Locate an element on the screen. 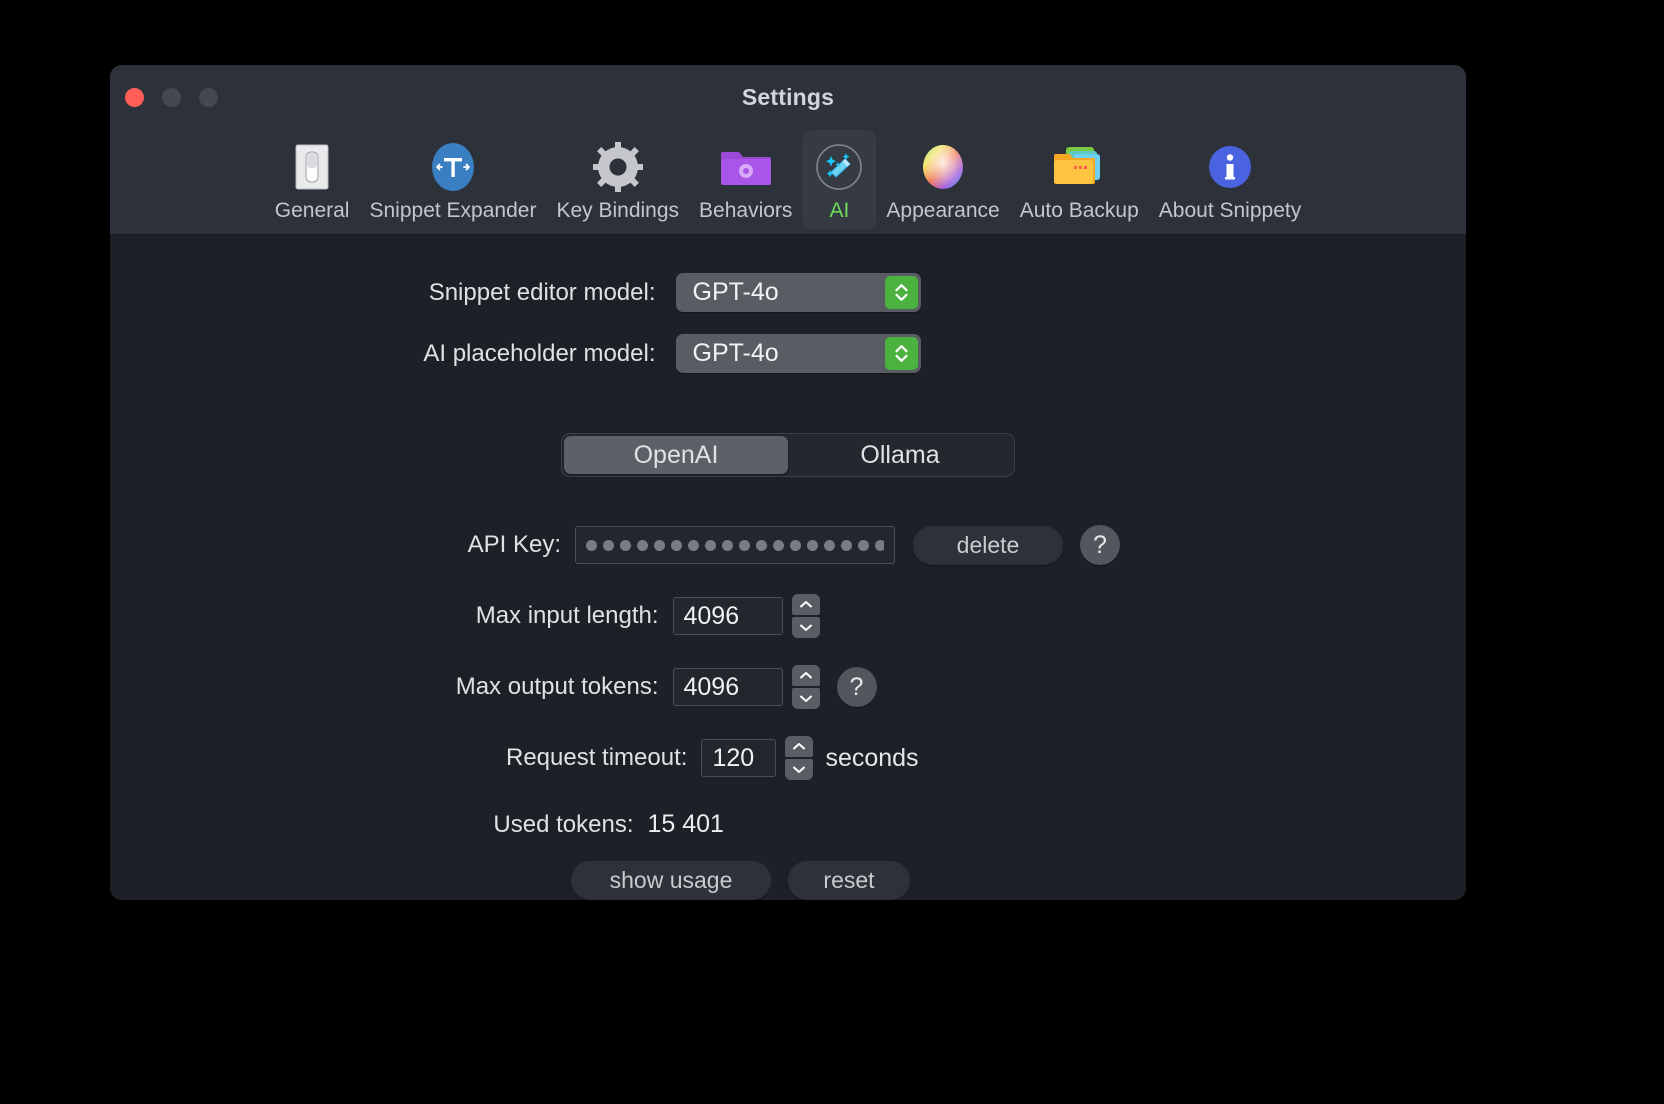 Image resolution: width=1664 pixels, height=1104 pixels. tab-label: Auto Backup is located at coordinates (1079, 210).